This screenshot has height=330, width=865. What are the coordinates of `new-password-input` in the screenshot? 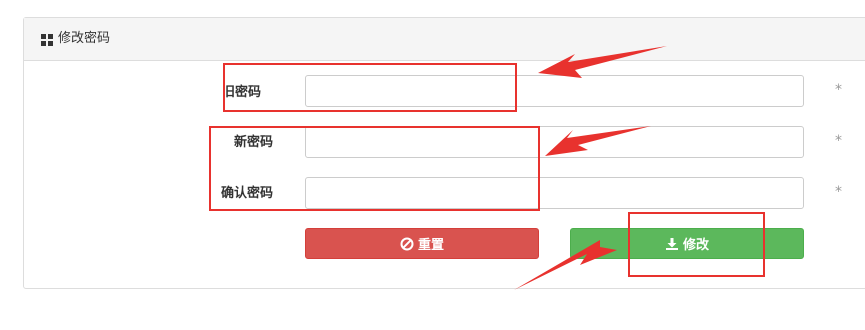 It's located at (554, 142).